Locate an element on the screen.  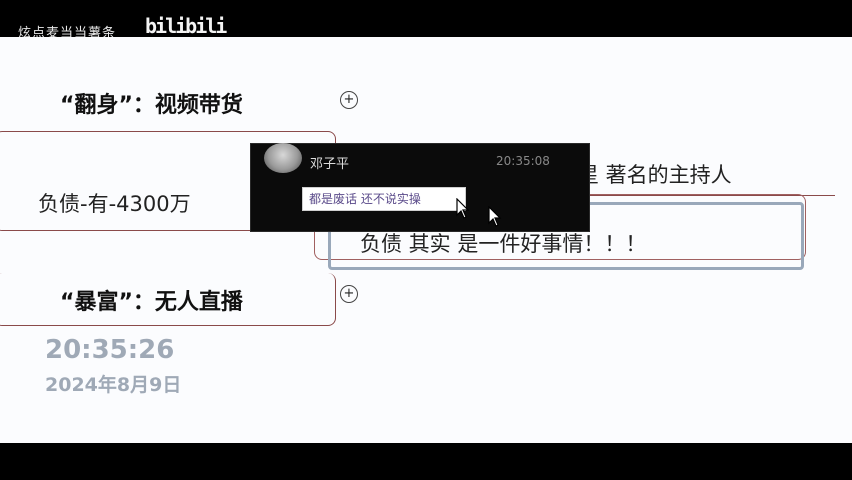
bilibili-logo: bilibili is located at coordinates (186, 26).